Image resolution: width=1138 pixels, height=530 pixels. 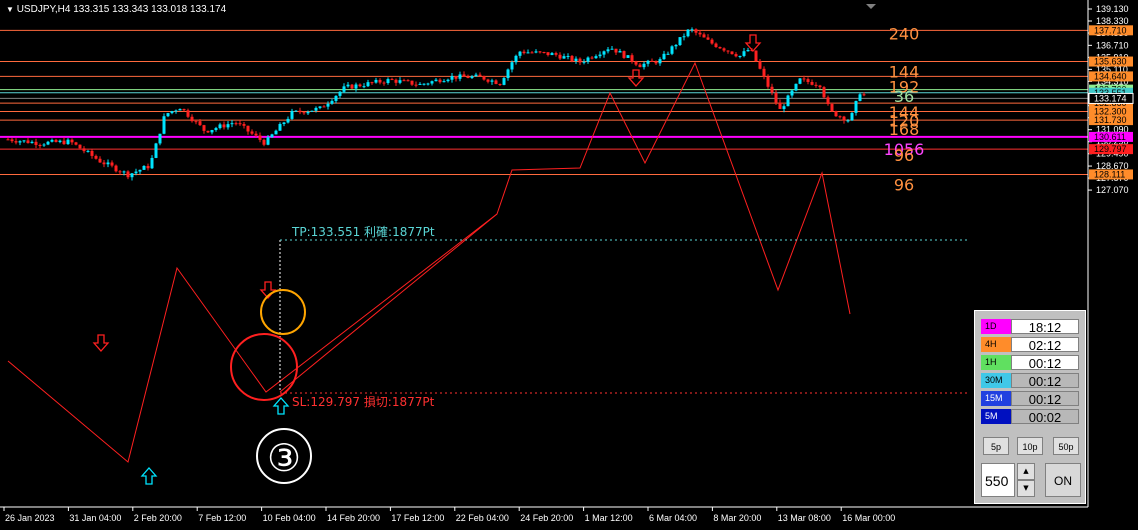 What do you see at coordinates (1030, 446) in the screenshot?
I see `step-10p-button: 10p` at bounding box center [1030, 446].